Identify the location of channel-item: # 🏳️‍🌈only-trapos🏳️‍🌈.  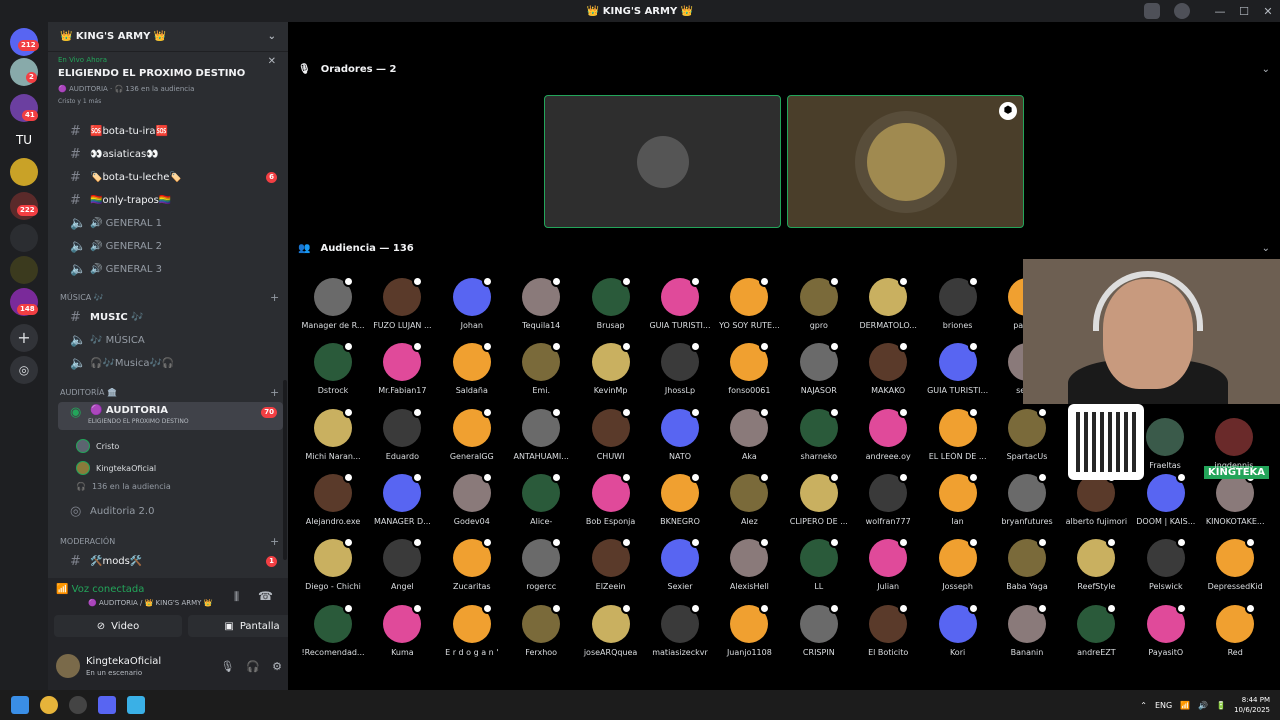
(170, 200).